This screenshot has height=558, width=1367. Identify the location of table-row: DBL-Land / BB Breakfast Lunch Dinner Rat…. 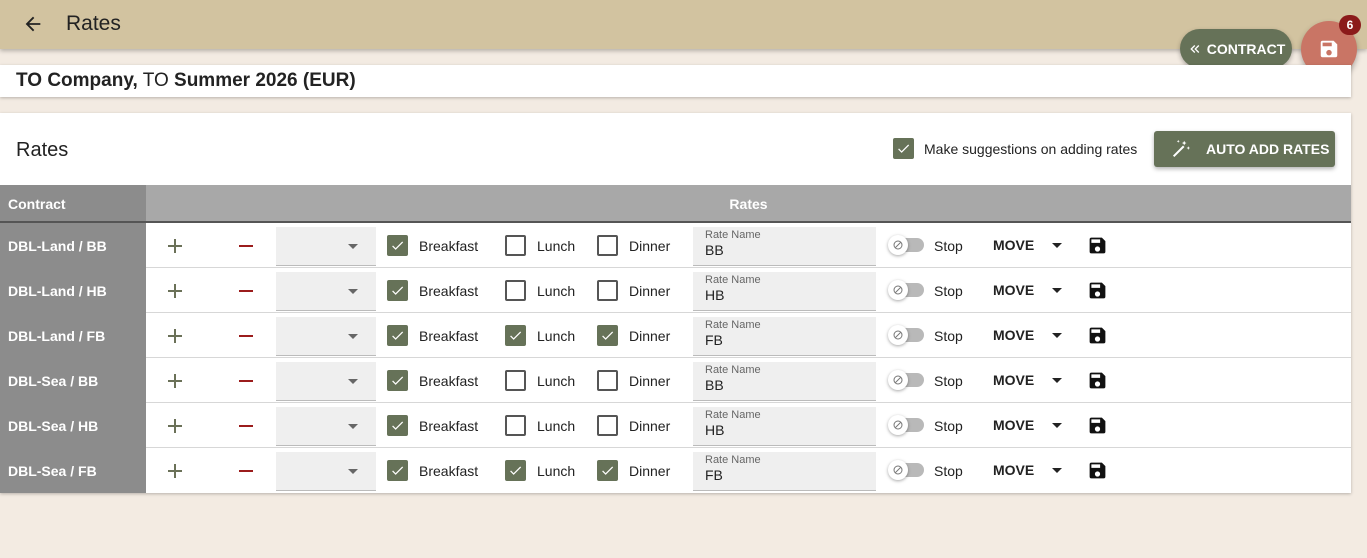
(675, 245).